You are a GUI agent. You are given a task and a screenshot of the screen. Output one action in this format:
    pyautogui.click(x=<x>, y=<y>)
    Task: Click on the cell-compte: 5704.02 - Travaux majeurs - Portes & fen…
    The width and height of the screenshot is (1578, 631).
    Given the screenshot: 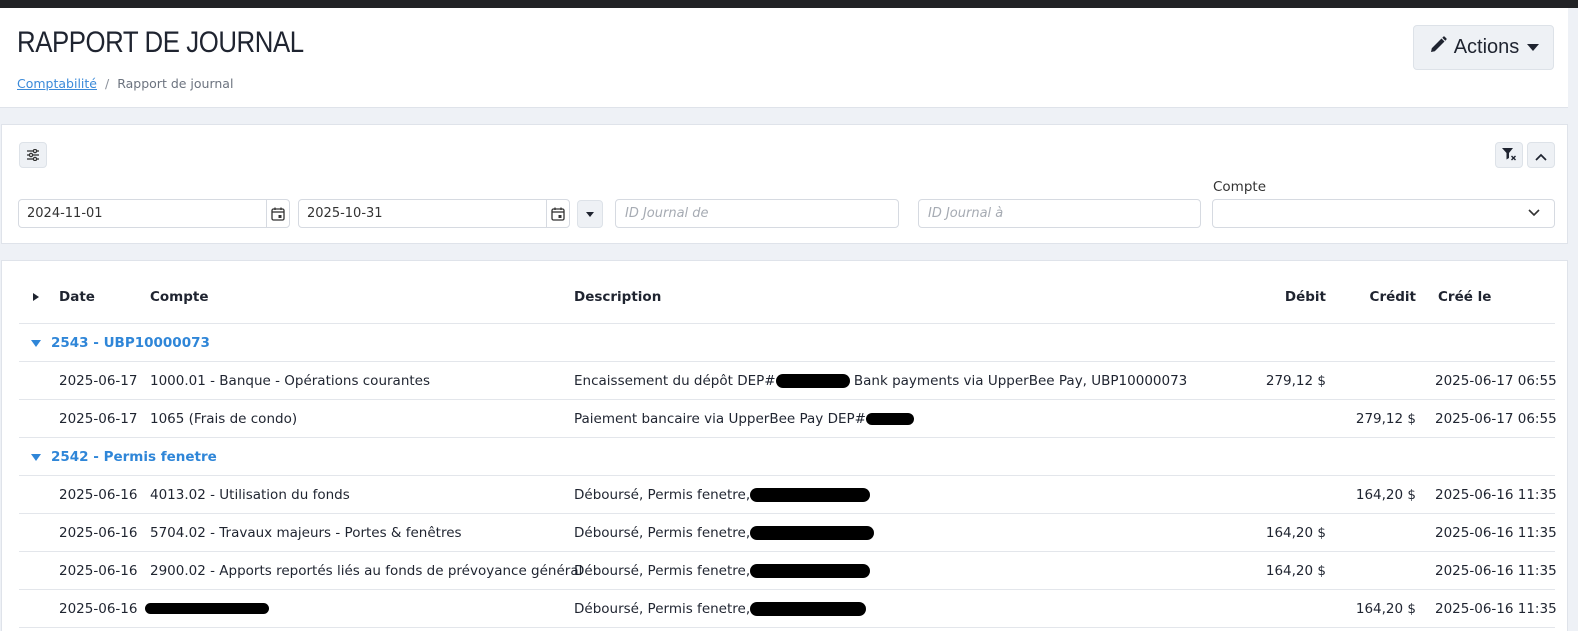 What is the action you would take?
    pyautogui.click(x=306, y=533)
    